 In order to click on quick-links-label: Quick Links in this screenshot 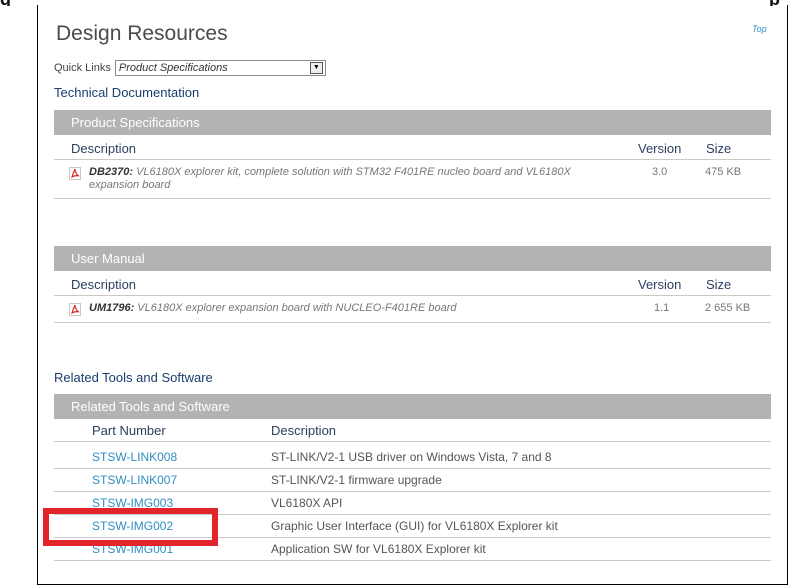, I will do `click(82, 68)`.